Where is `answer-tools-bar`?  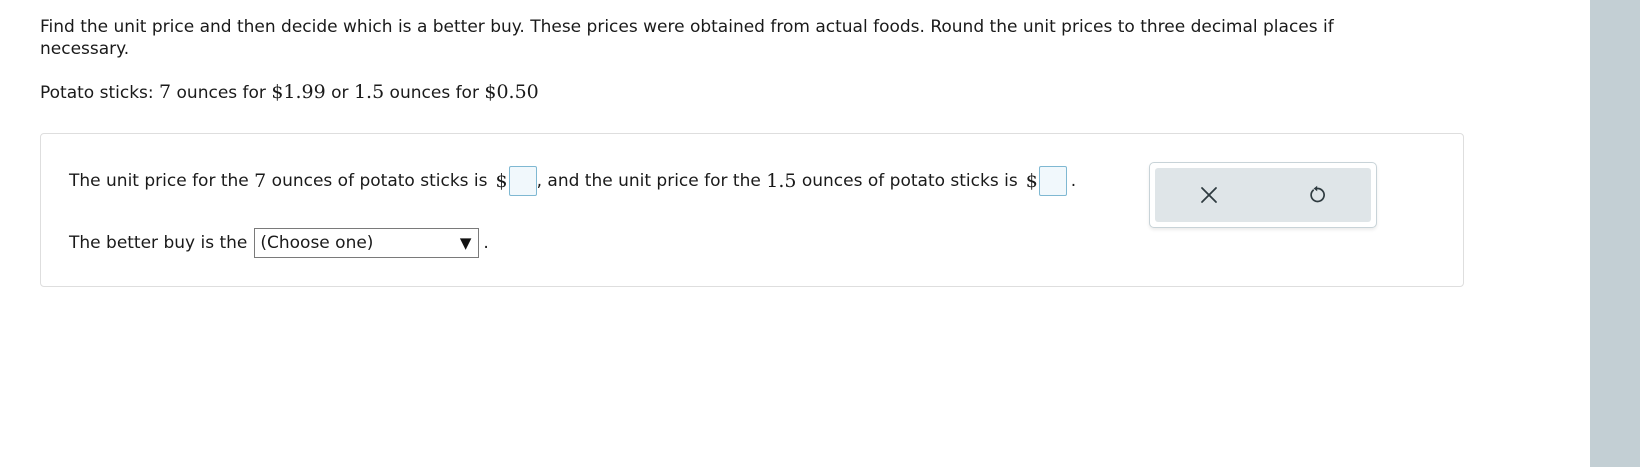 answer-tools-bar is located at coordinates (1263, 195).